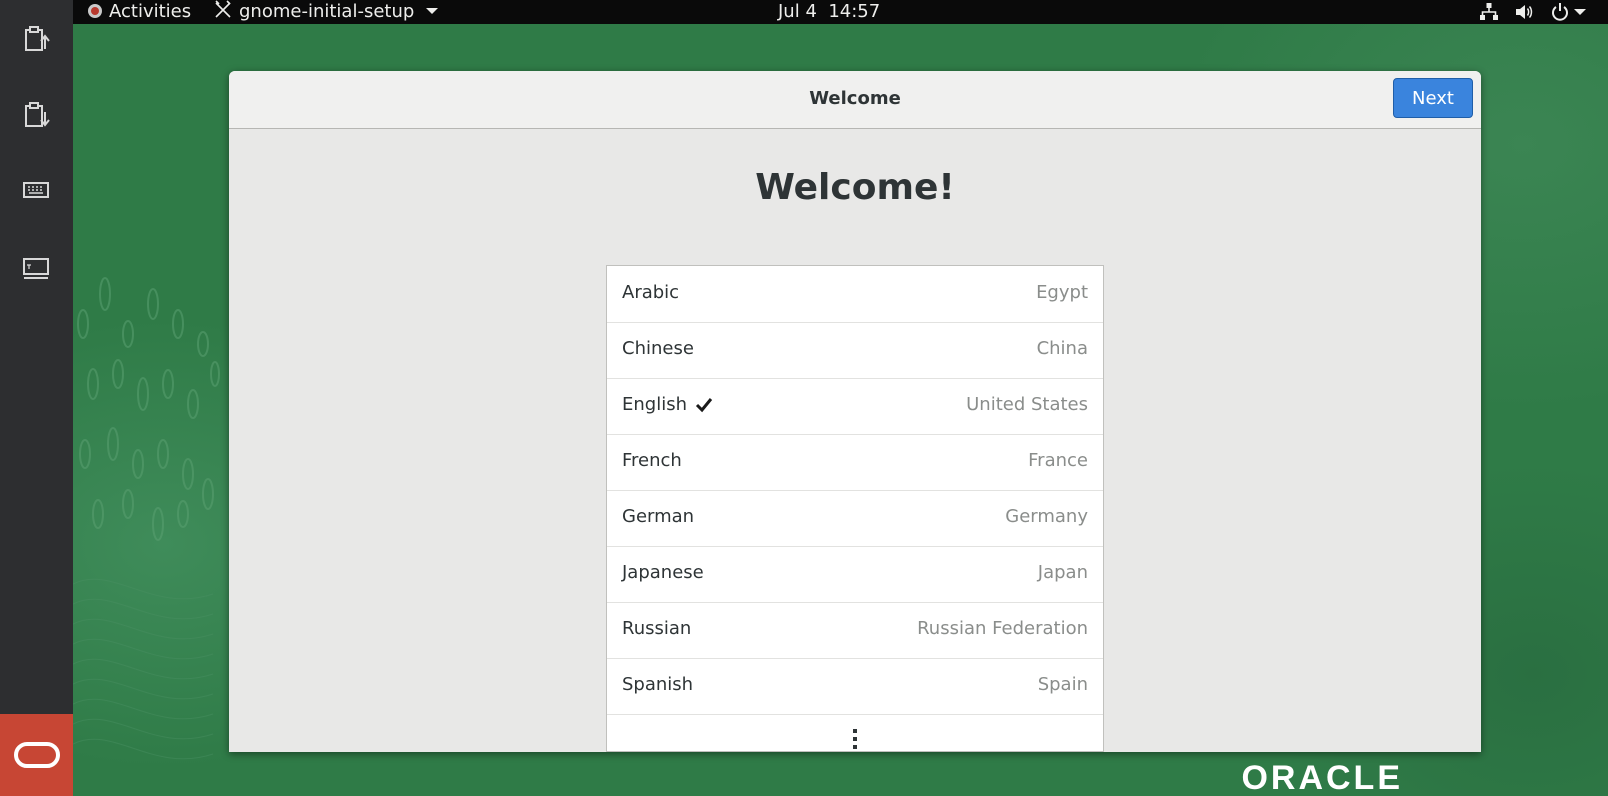 Image resolution: width=1608 pixels, height=796 pixels. Describe the element at coordinates (1062, 292) in the screenshot. I see `language-region: Egypt` at that location.